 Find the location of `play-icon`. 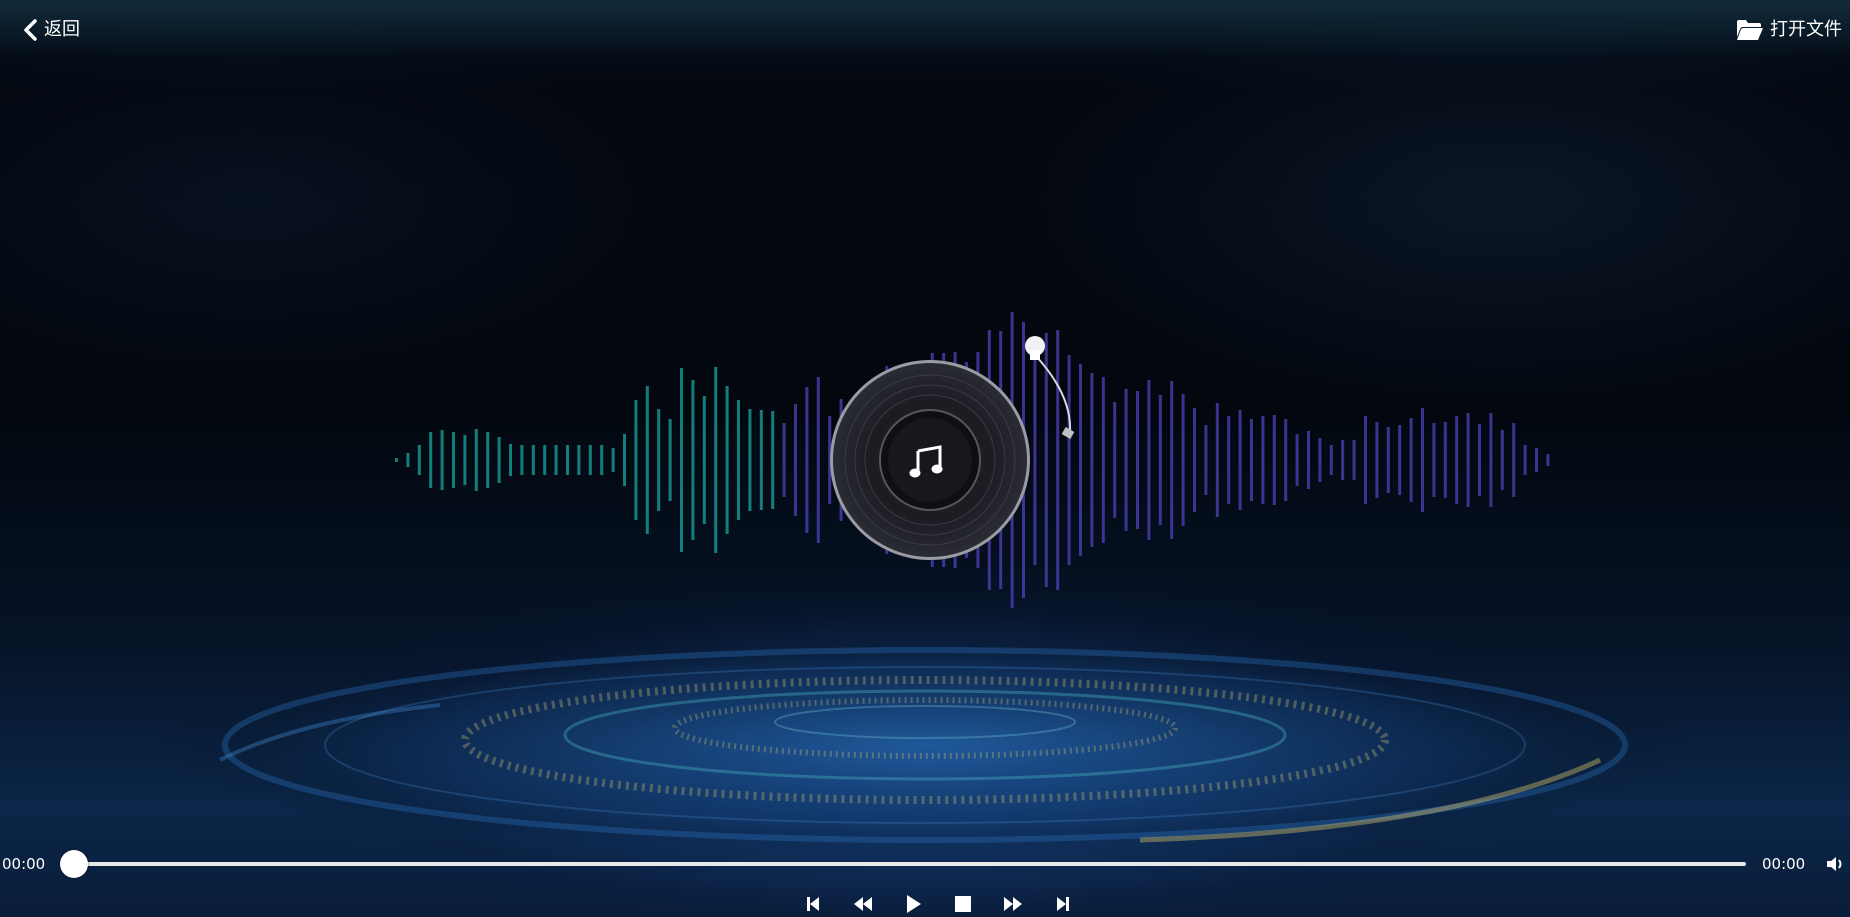

play-icon is located at coordinates (913, 904).